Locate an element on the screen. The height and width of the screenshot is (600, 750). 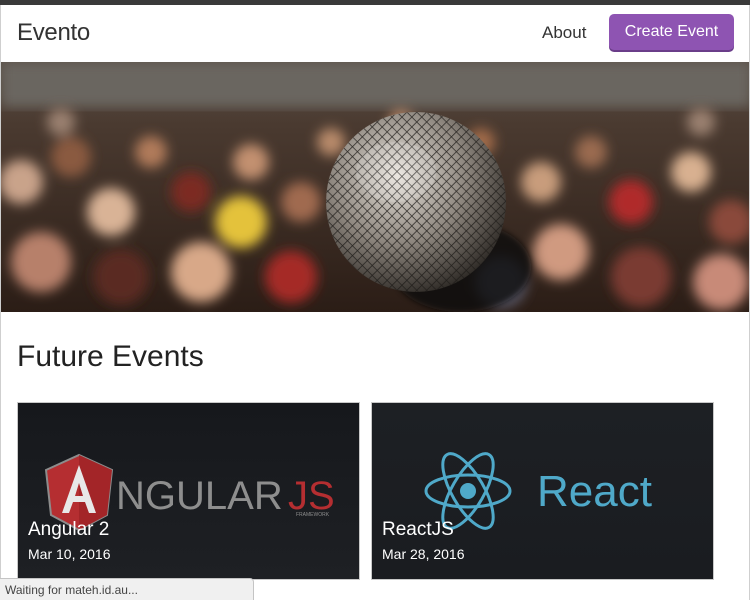
nav-about-link: About is located at coordinates (564, 33).